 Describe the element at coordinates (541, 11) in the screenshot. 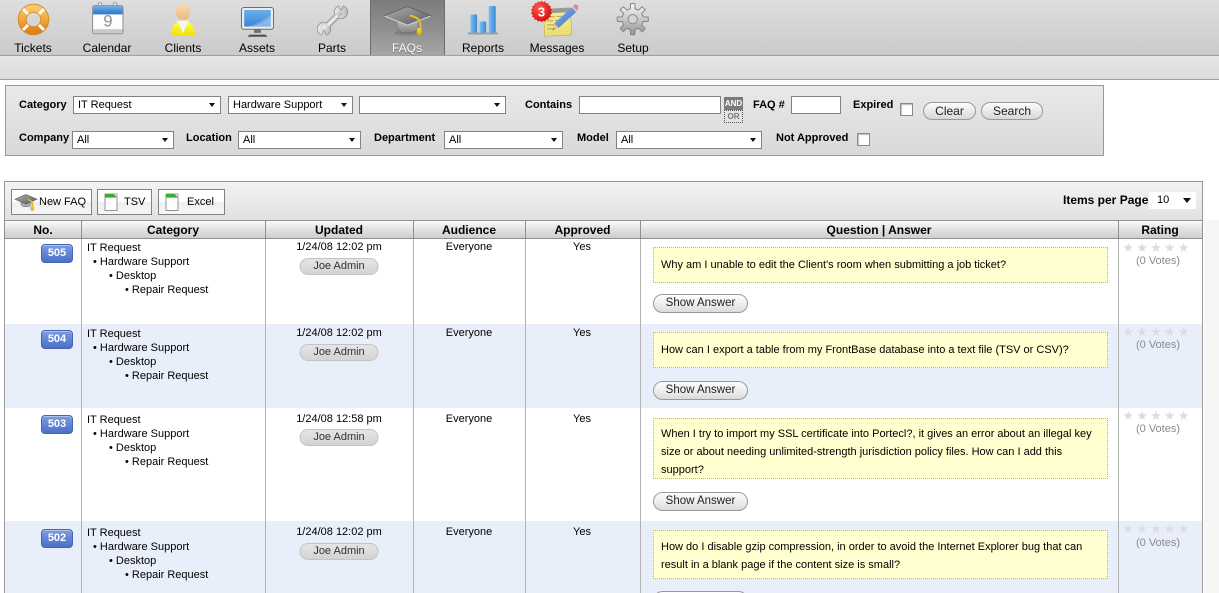

I see `svg-text: 3` at that location.